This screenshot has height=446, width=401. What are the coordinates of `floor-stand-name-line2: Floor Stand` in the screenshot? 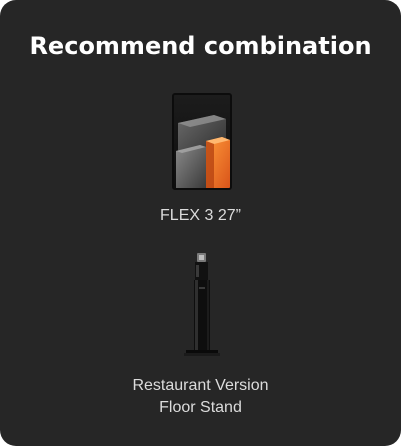 It's located at (200, 407).